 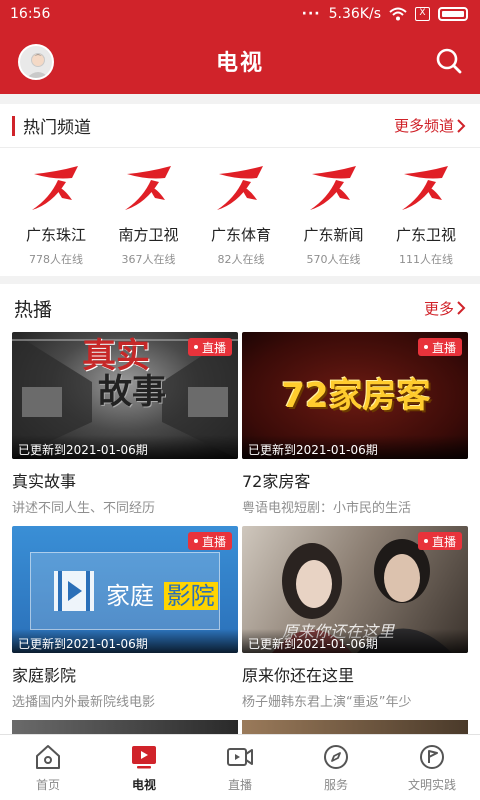 I want to click on avatar, so click(x=36, y=62).